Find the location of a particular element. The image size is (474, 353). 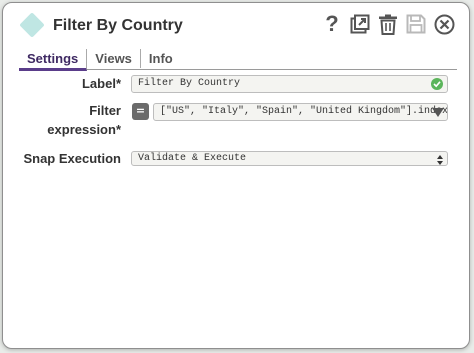

snap-execution-row: Snap Execution Validate & Execute is located at coordinates (236, 159).